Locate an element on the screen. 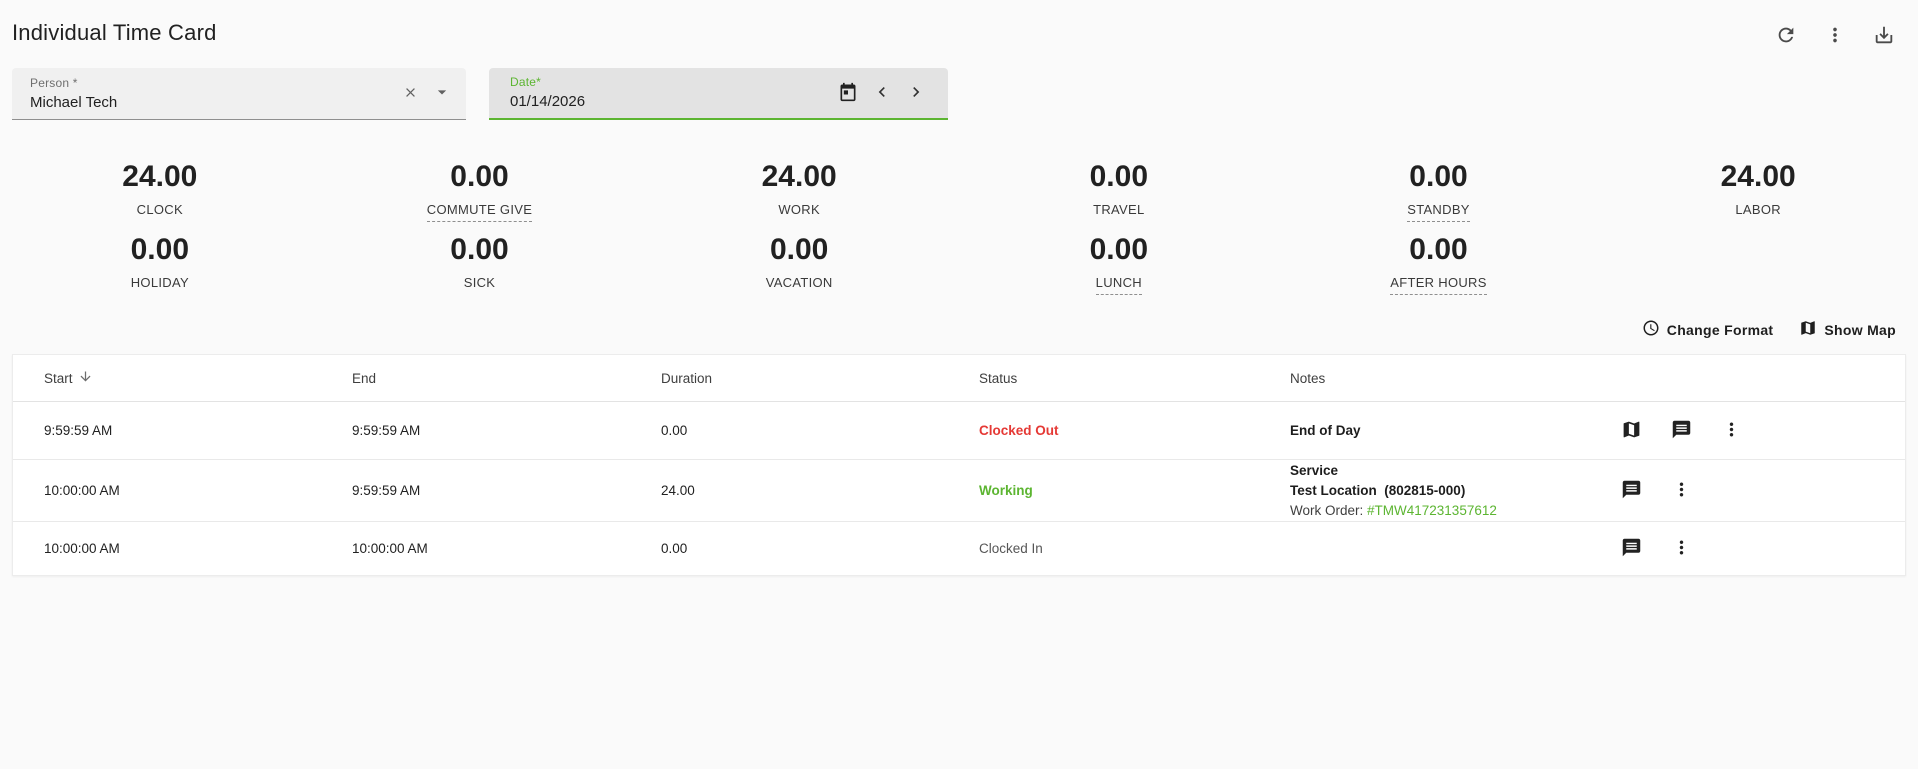 The image size is (1918, 769). stat-commute-give: 0.00 COMMUTE GIVE is located at coordinates (480, 189).